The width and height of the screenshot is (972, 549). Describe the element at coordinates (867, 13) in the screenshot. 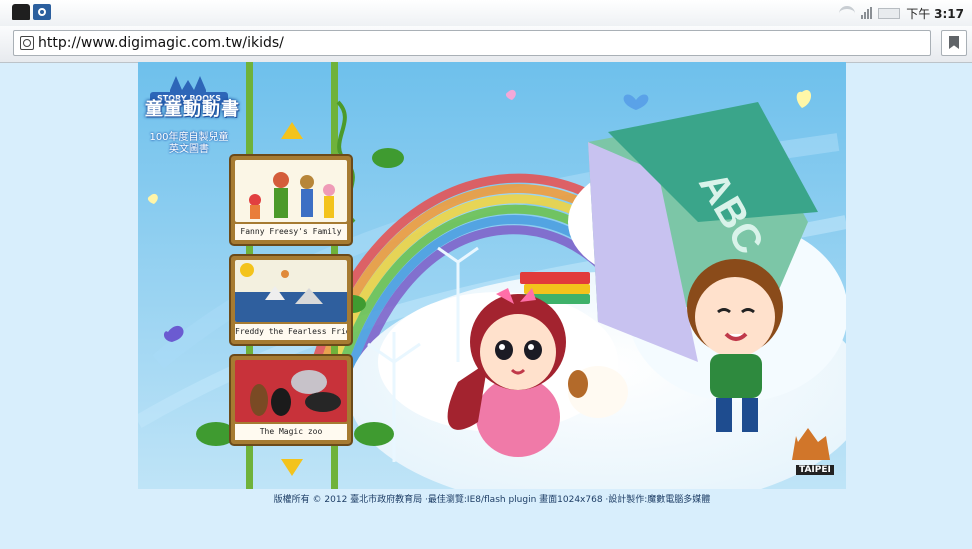

I see `signal-icon` at that location.